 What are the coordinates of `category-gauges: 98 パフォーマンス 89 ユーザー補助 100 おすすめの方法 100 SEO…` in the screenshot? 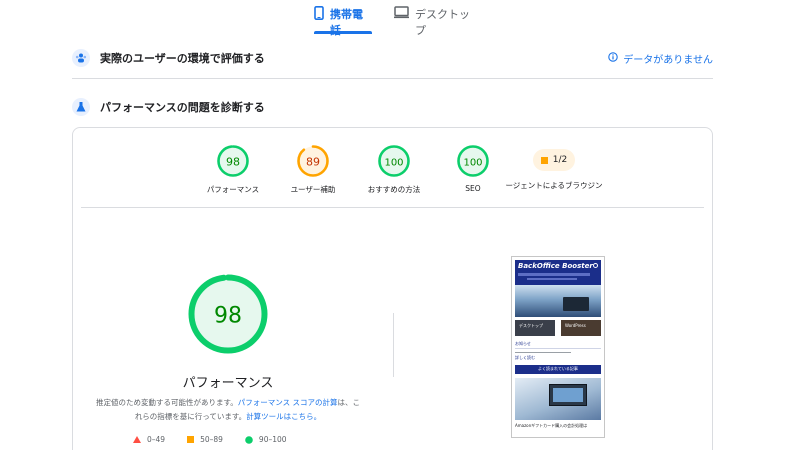 It's located at (393, 168).